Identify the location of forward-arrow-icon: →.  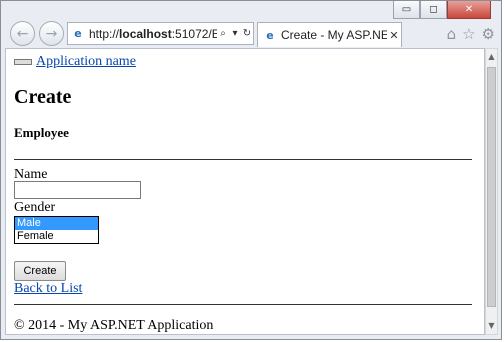
(51, 33).